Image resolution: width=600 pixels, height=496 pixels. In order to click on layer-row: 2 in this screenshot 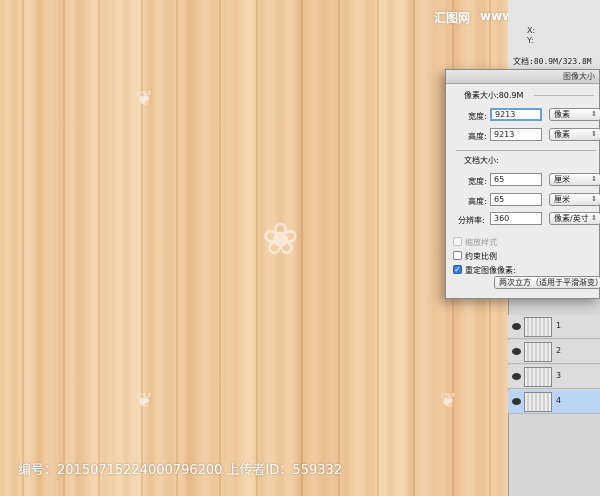, I will do `click(554, 352)`.